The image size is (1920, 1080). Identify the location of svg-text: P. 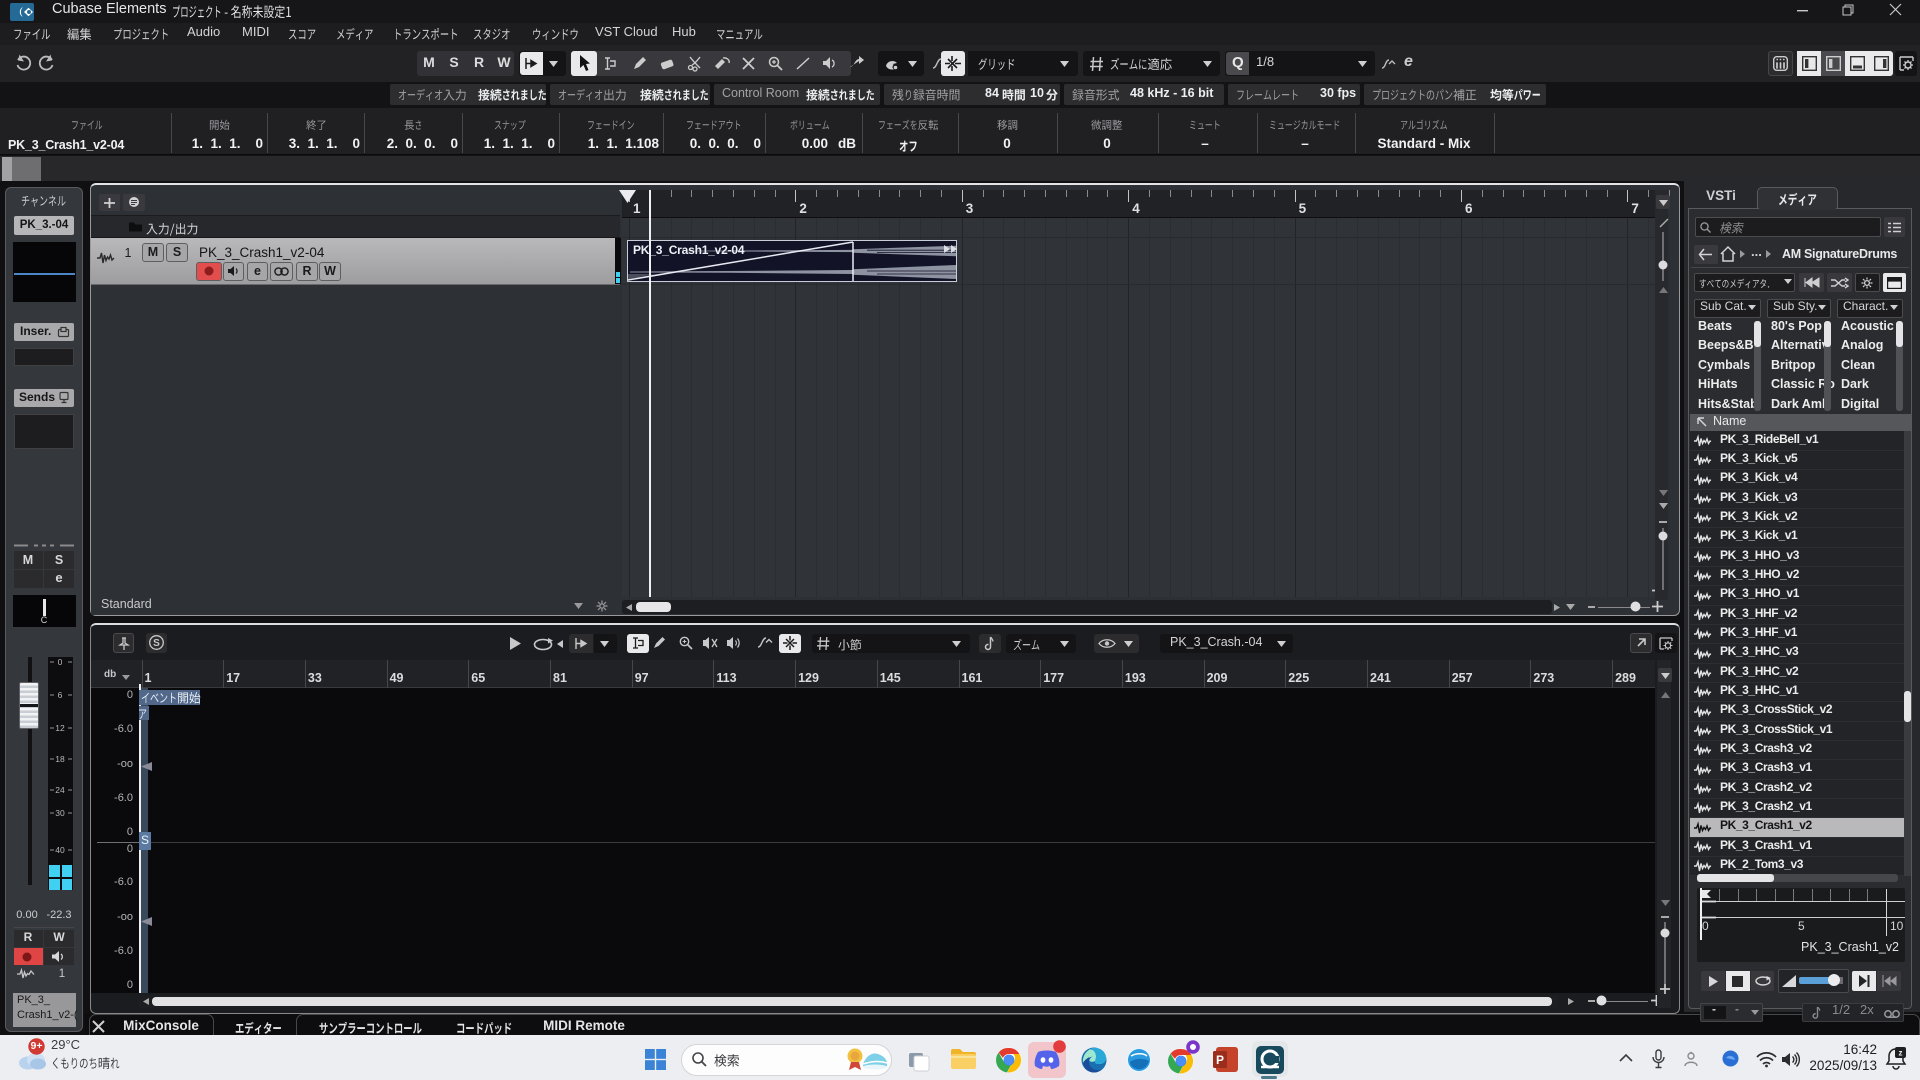
(1220, 1060).